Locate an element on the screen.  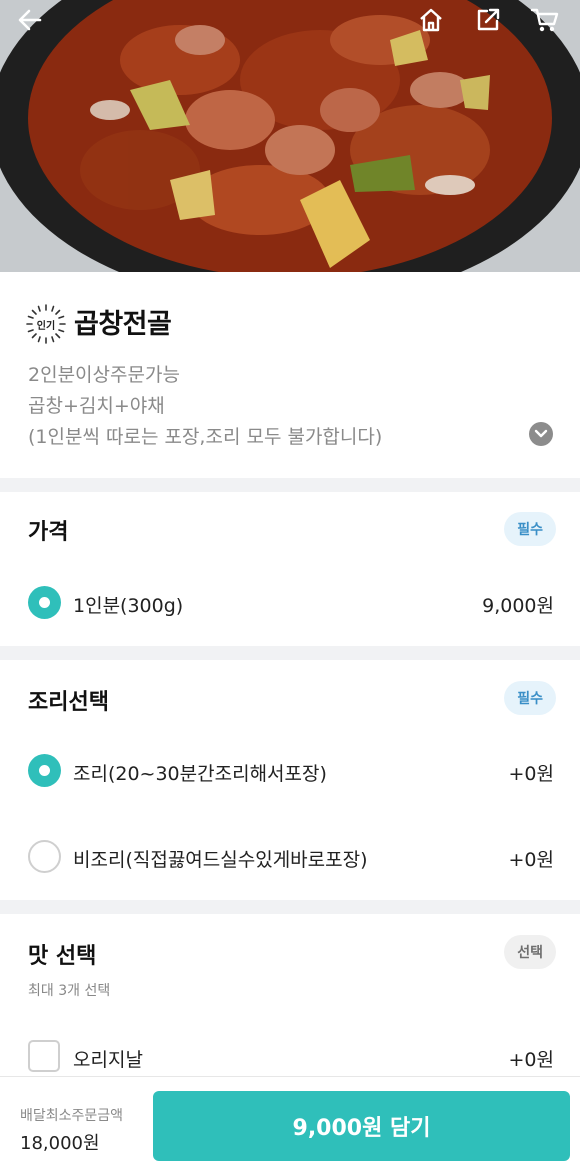
option-row: 비조리(직접끓여드실수있게바로포장) +0원 is located at coordinates (290, 857).